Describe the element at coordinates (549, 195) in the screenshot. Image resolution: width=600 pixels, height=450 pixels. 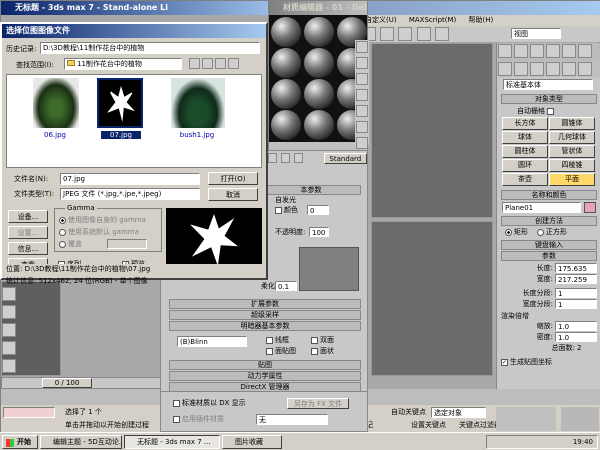
I see `name-color-header: 名称和颜色` at that location.